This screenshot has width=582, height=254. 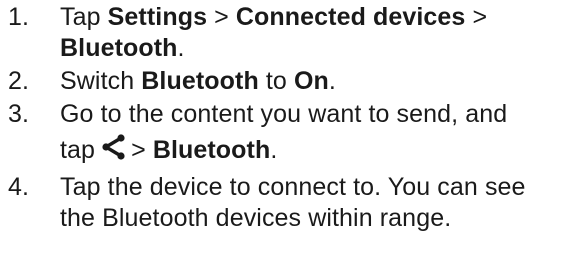 What do you see at coordinates (101, 81) in the screenshot?
I see `step-text: Switch` at bounding box center [101, 81].